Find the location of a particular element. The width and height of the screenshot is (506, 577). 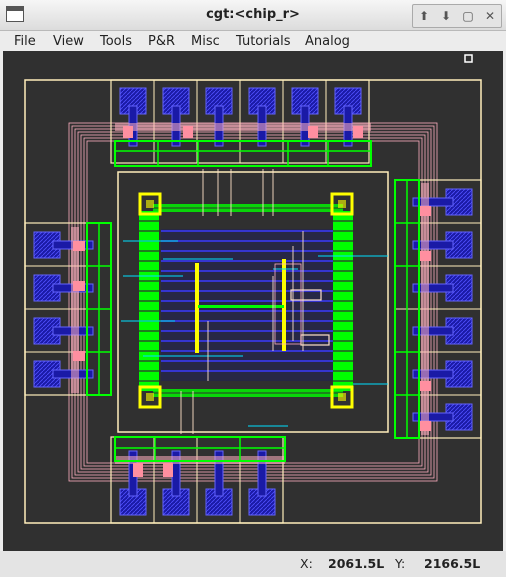

title-bar: cgt:<chip_r> ⬆ ⬇ ▢ ✕ is located at coordinates (253, 15).